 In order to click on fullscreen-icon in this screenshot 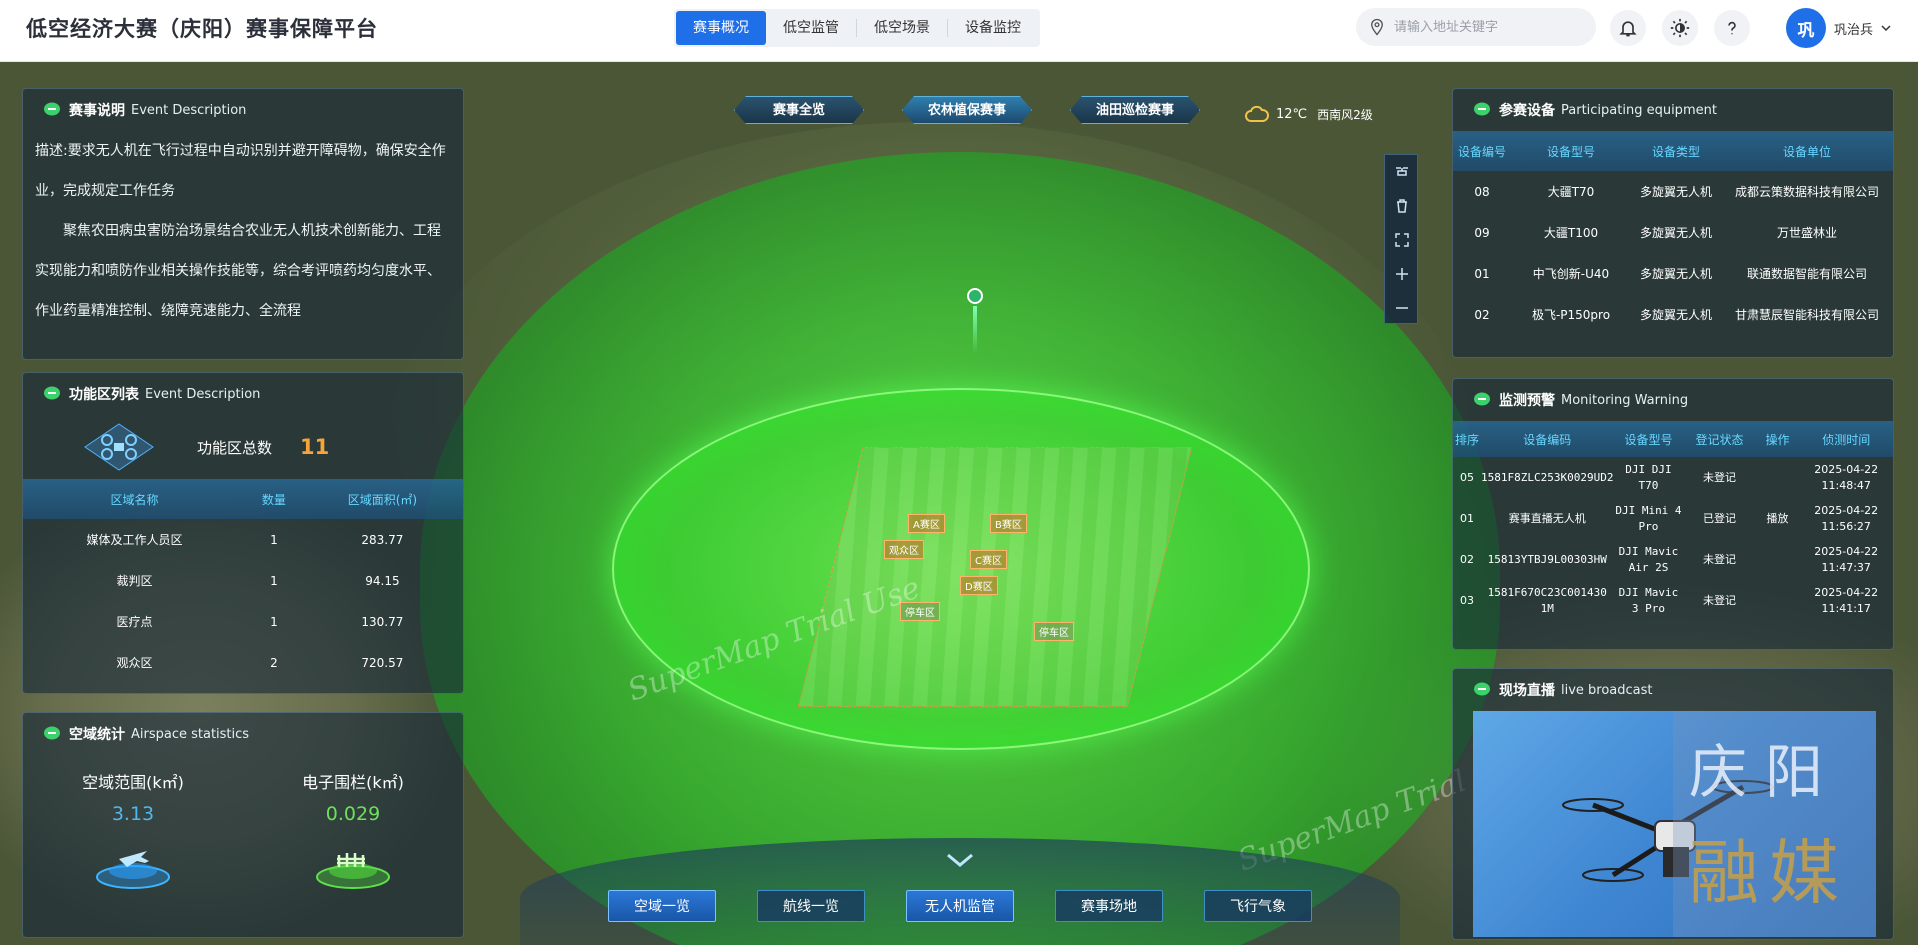, I will do `click(1402, 240)`.